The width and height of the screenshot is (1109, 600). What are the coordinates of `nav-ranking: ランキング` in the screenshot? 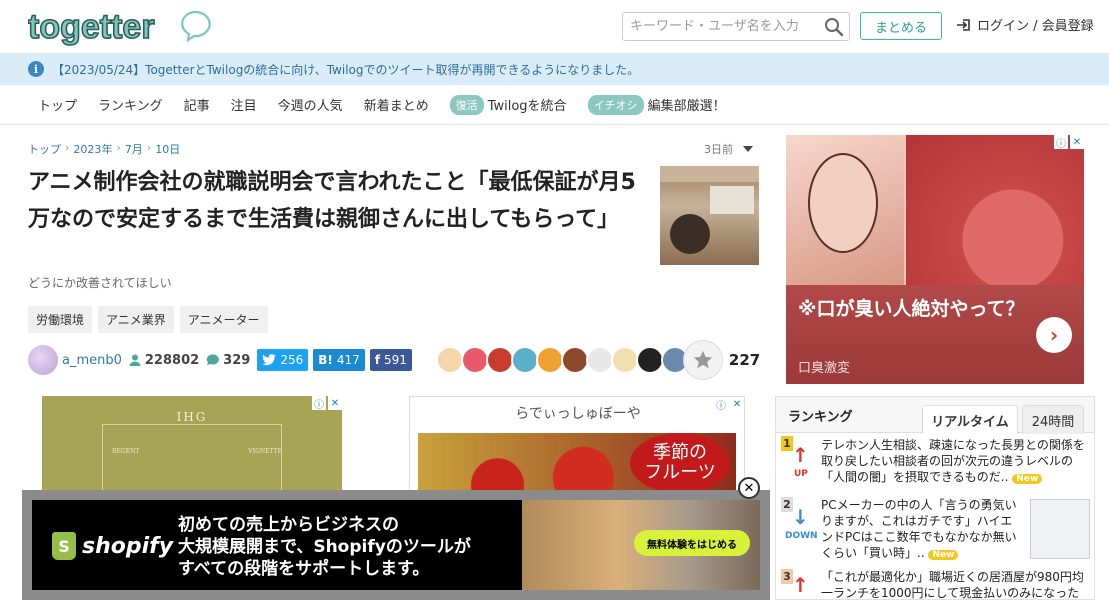 It's located at (130, 104).